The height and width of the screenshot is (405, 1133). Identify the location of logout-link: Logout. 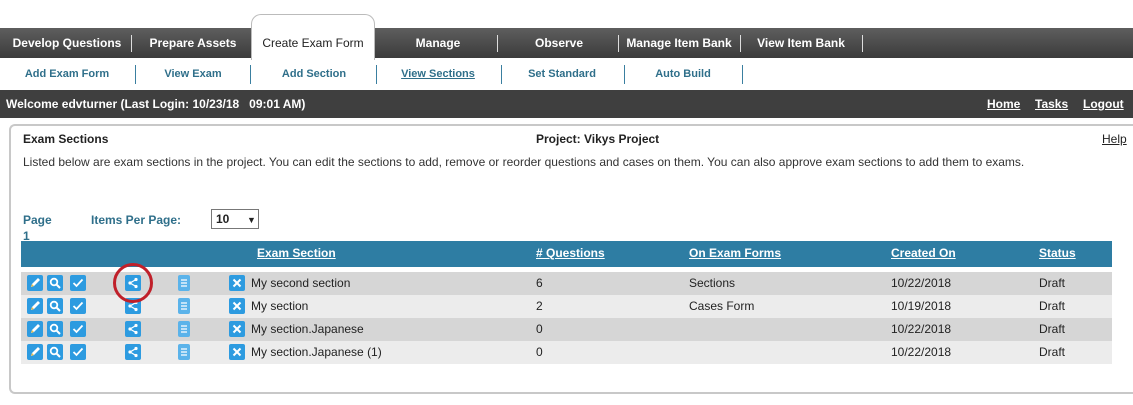
(1103, 104).